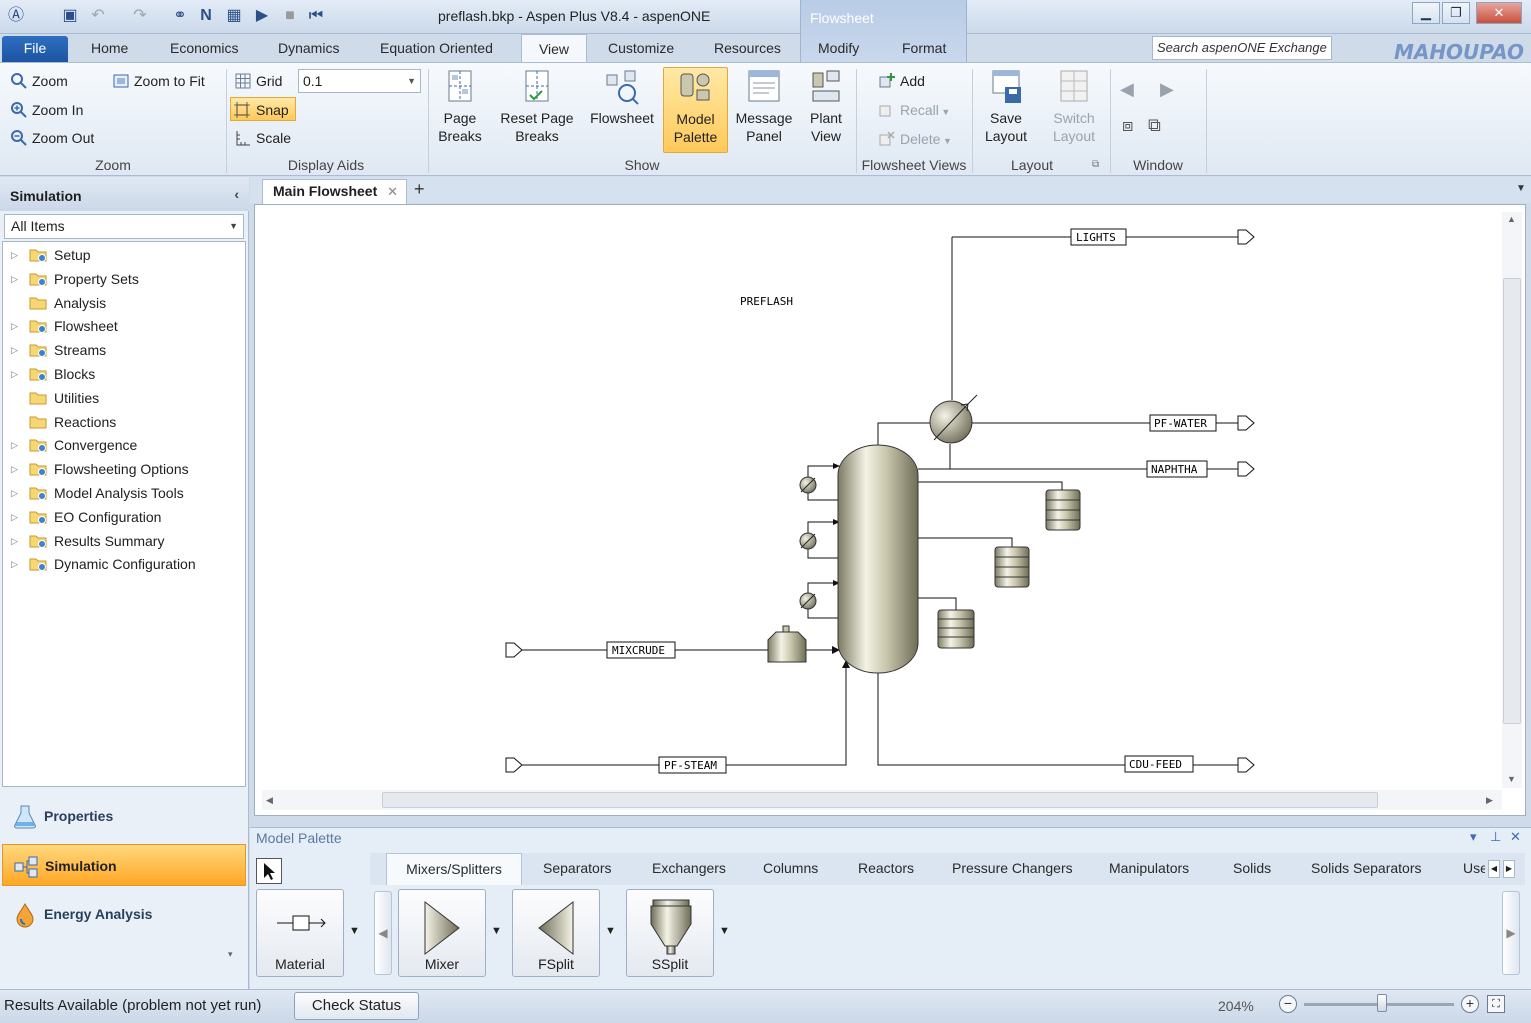  Describe the element at coordinates (70, 16) in the screenshot. I see `save-icon: ▣` at that location.